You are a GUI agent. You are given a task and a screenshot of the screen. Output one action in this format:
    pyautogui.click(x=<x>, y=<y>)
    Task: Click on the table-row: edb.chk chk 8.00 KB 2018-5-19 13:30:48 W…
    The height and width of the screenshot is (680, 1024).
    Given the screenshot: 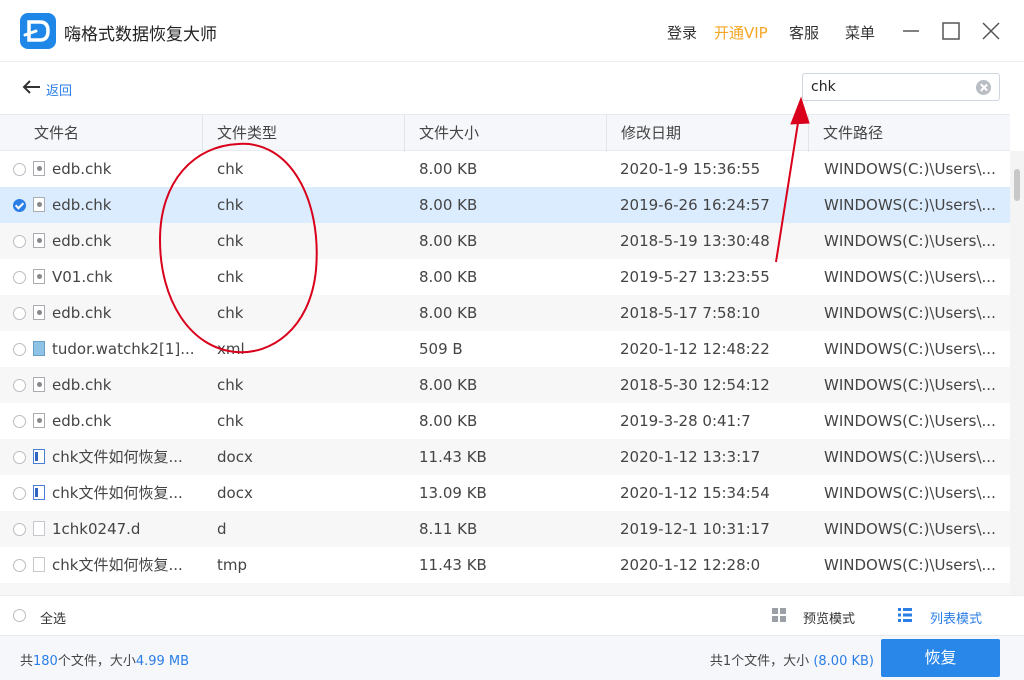 What is the action you would take?
    pyautogui.click(x=505, y=241)
    